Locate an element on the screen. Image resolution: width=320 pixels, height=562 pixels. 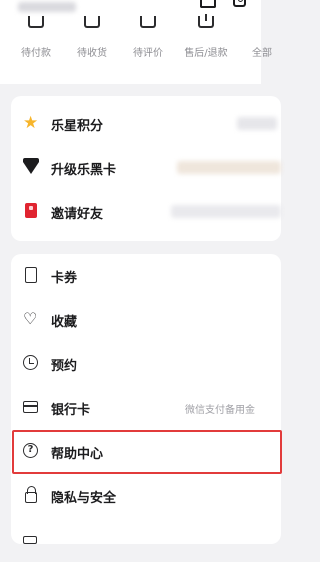
bank-card-icon is located at coordinates (30, 407).